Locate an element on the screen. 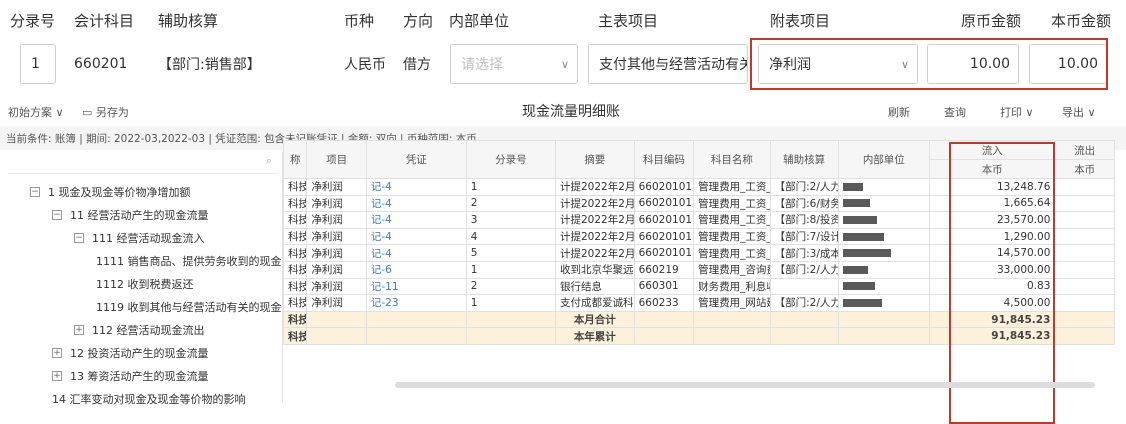  scheme-dropdown: 初始方案 ∨ is located at coordinates (36, 112).